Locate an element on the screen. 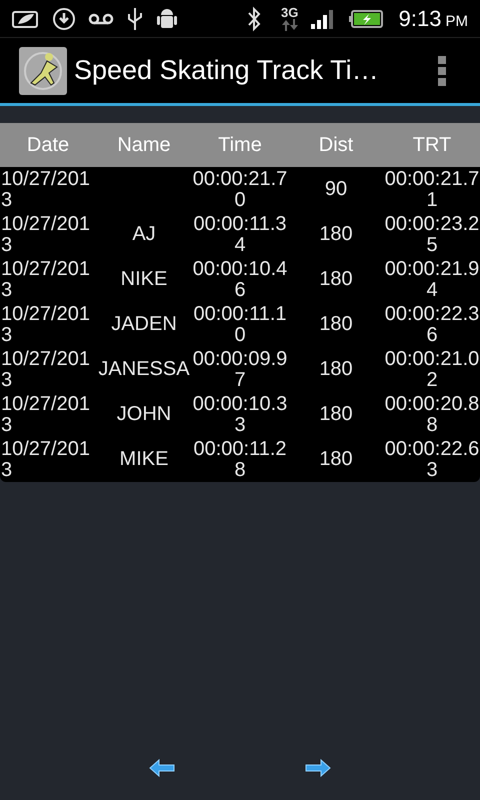 The width and height of the screenshot is (480, 800). network-label: 3G is located at coordinates (289, 12).